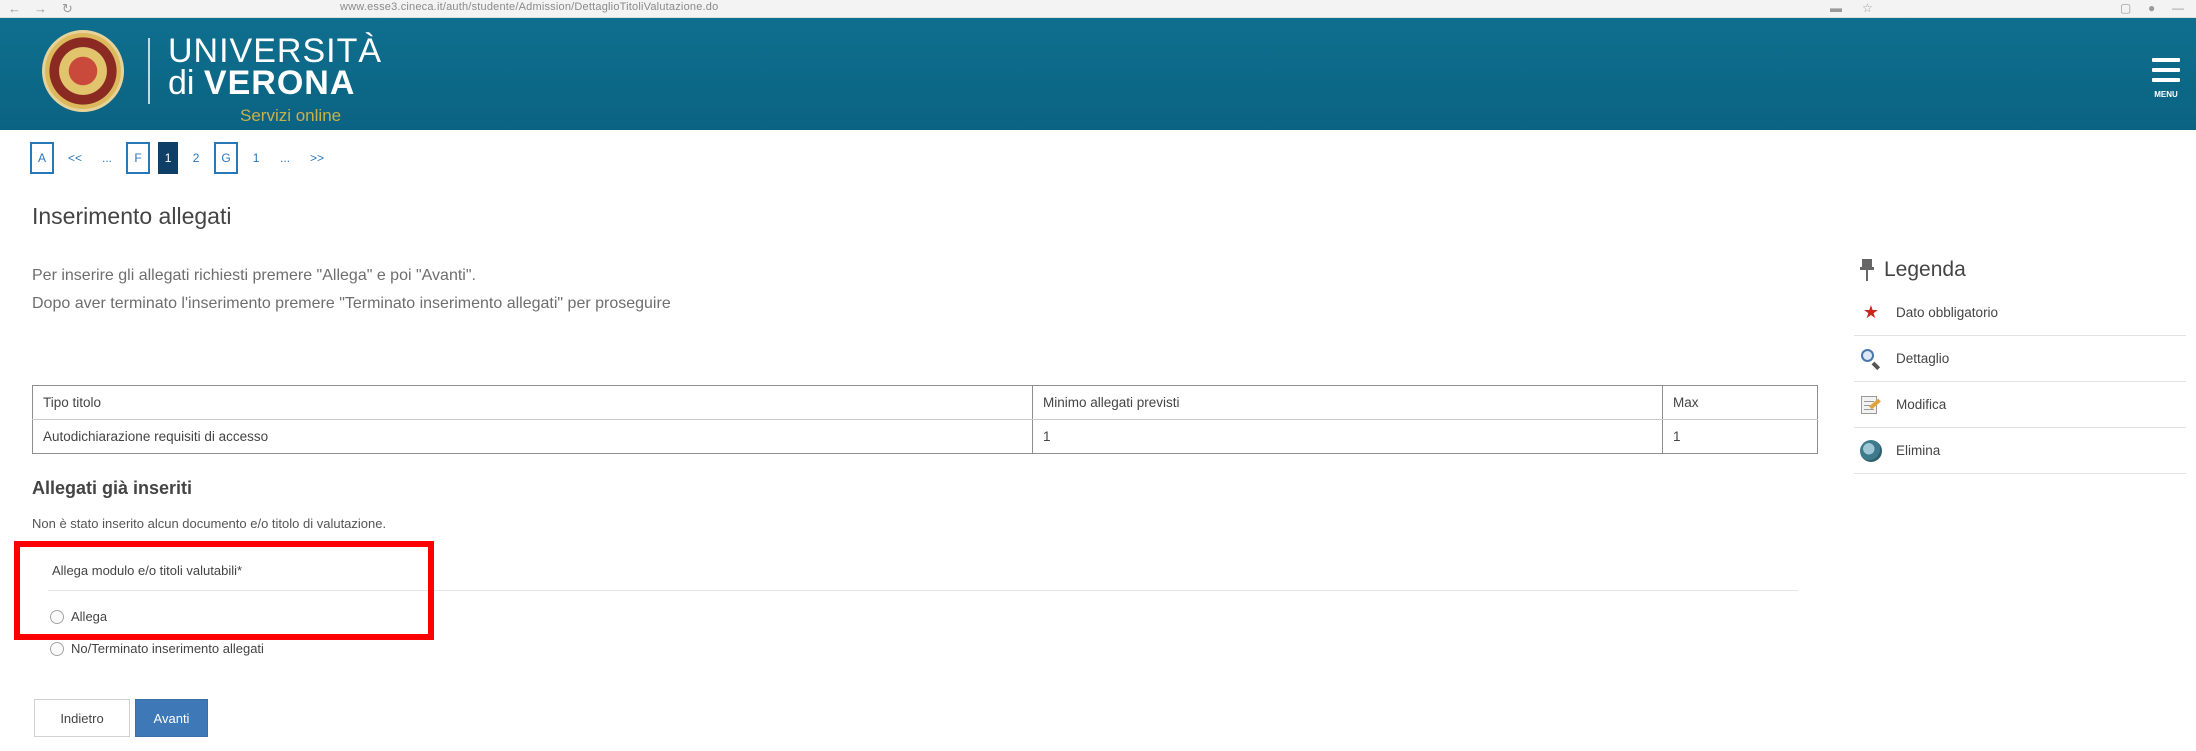  What do you see at coordinates (149, 71) in the screenshot?
I see `logo-divider` at bounding box center [149, 71].